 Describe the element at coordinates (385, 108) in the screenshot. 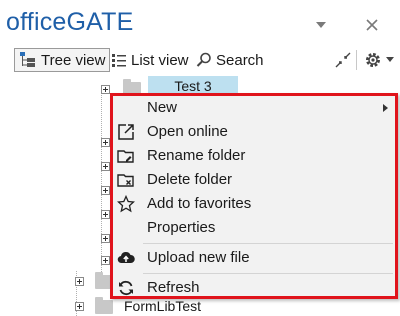

I see `submenu-arrow-icon` at that location.